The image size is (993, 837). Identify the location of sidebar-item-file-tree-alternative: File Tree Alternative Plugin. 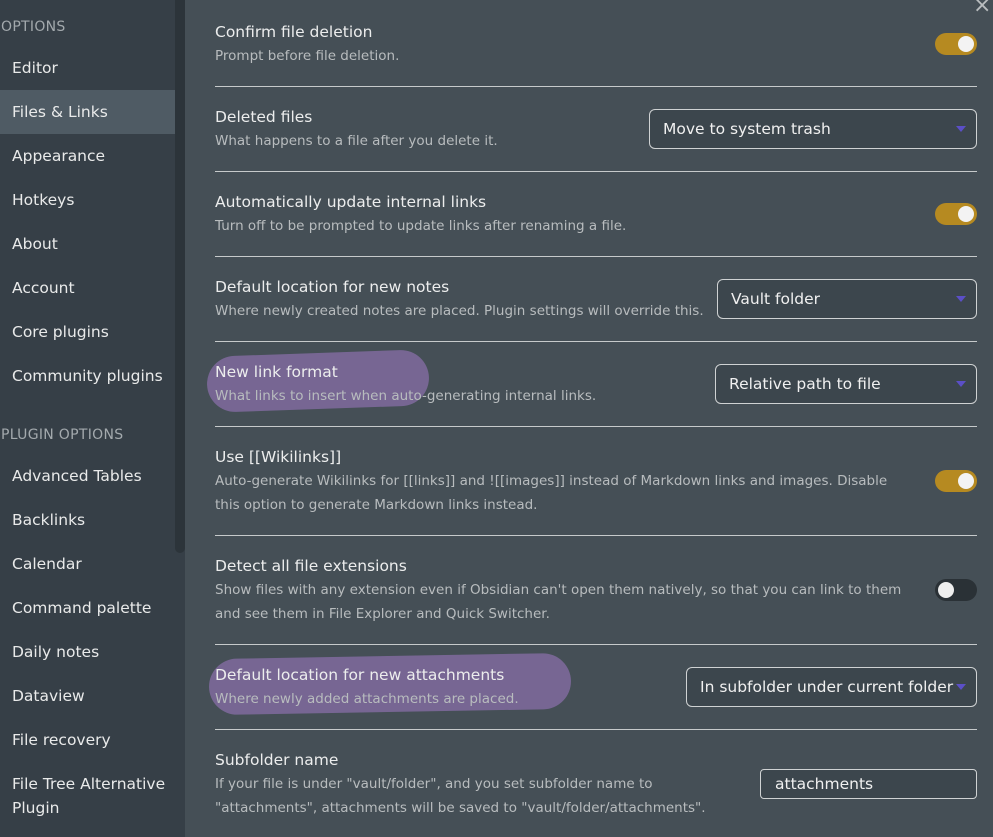
(85, 796).